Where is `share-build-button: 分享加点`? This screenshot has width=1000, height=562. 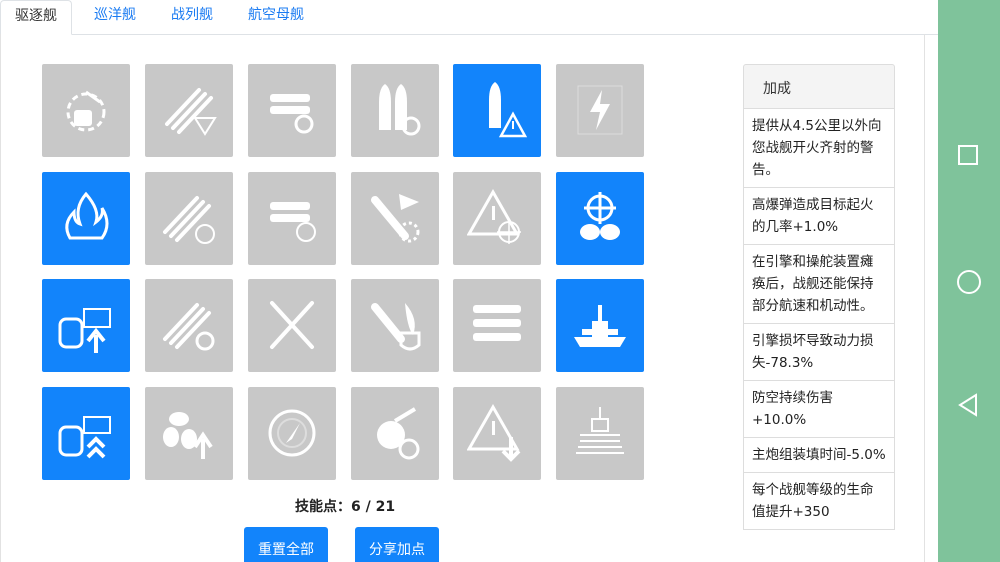 share-build-button: 分享加点 is located at coordinates (397, 544).